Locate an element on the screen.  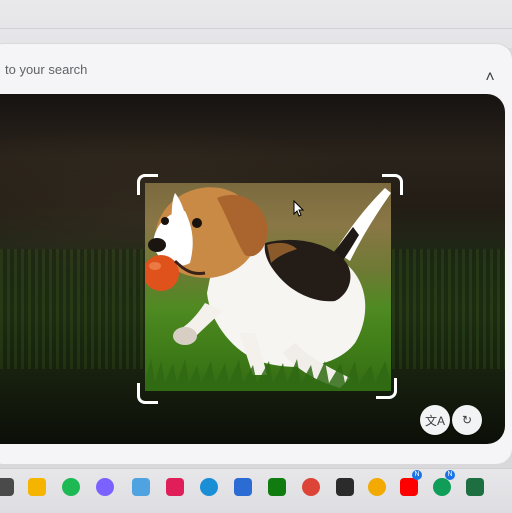
translate-icon: 文A is located at coordinates (434, 420).